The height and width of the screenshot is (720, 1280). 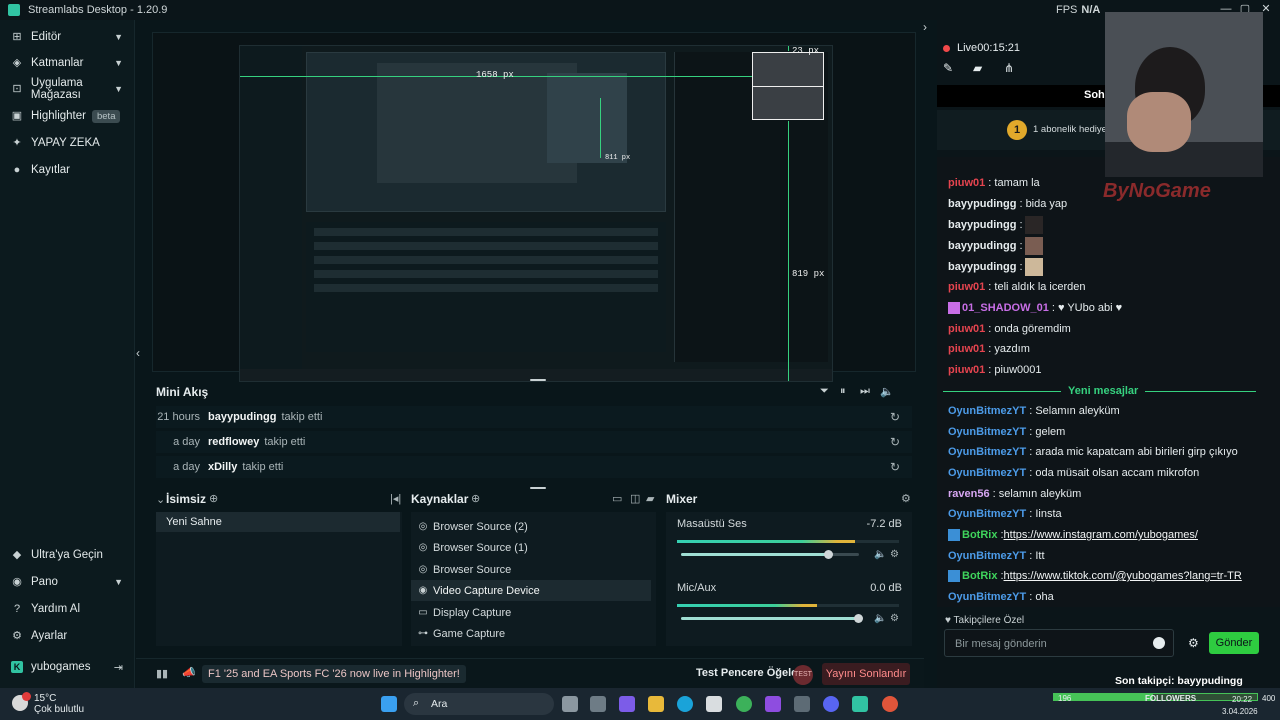 I want to click on test-widgets-label: Test Pencere Öğeleri, so click(x=750, y=673).